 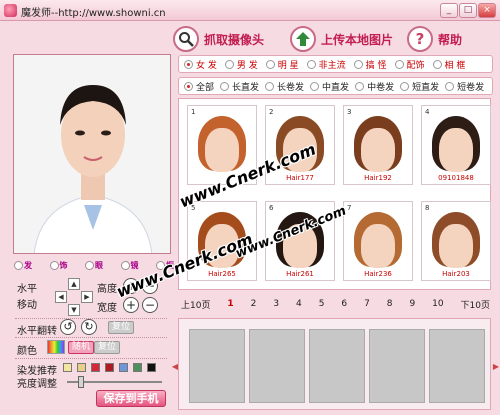 What do you see at coordinates (23, 265) in the screenshot?
I see `layer-radio-1: 发` at bounding box center [23, 265].